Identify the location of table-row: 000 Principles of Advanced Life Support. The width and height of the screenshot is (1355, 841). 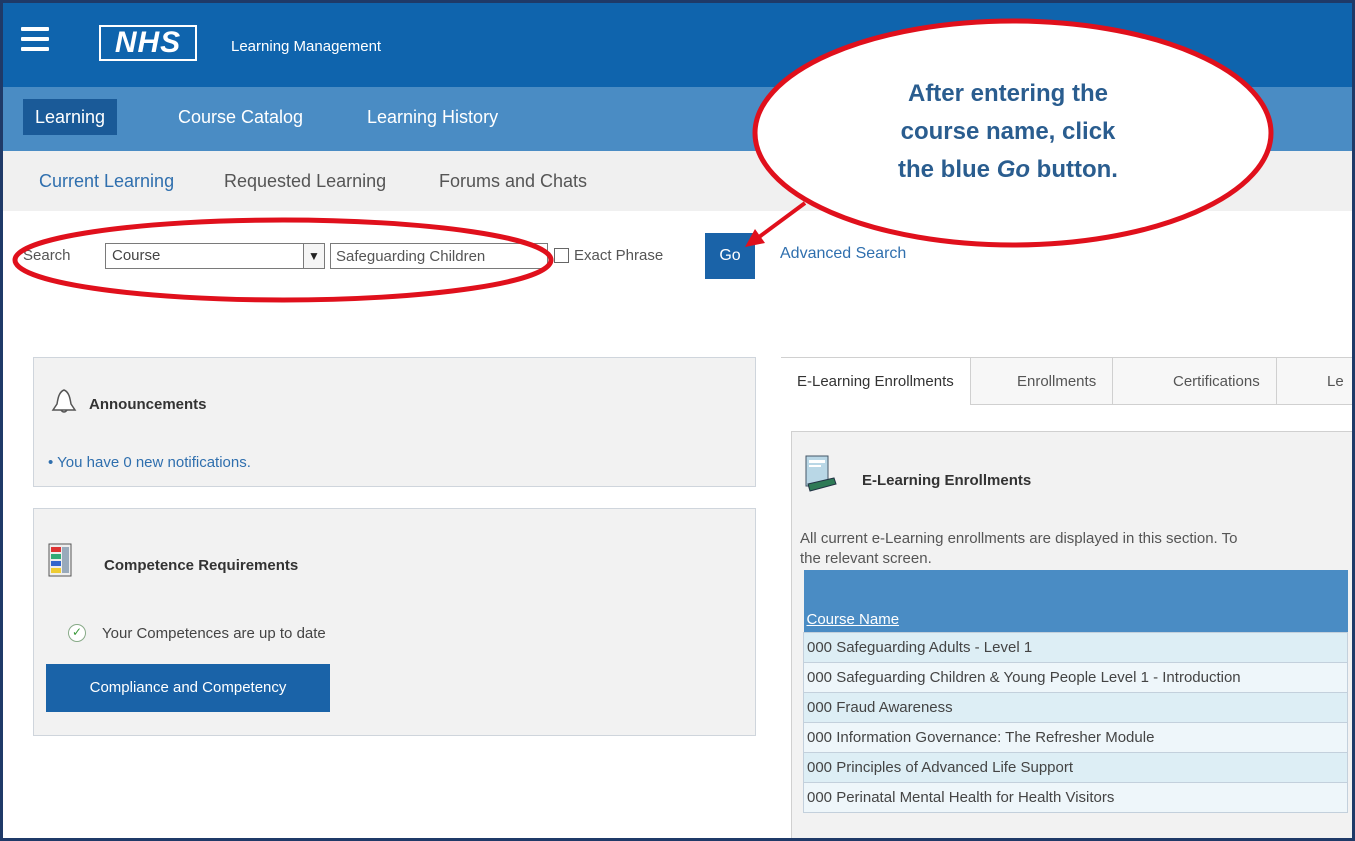
(1075, 767).